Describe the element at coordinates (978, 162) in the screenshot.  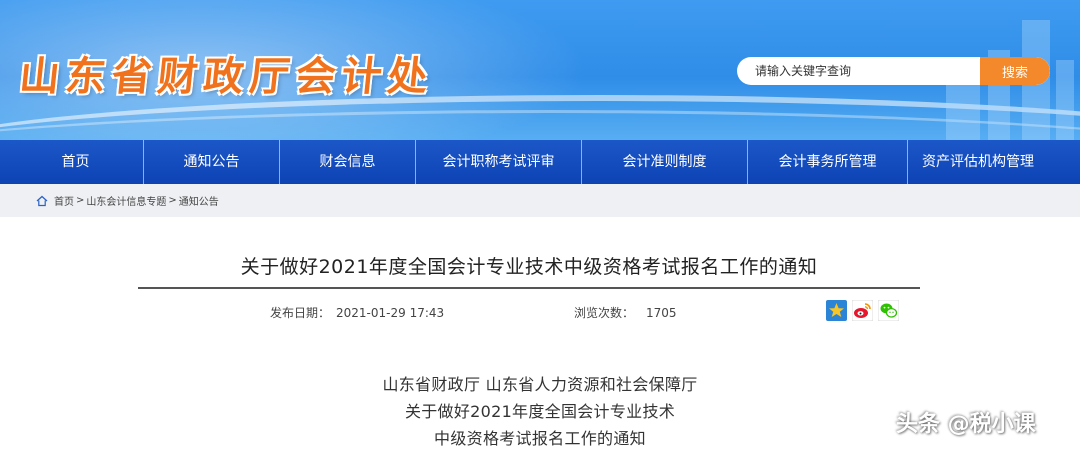
I see `nav-item-asset-appraisal: 资产评估机构管理` at that location.